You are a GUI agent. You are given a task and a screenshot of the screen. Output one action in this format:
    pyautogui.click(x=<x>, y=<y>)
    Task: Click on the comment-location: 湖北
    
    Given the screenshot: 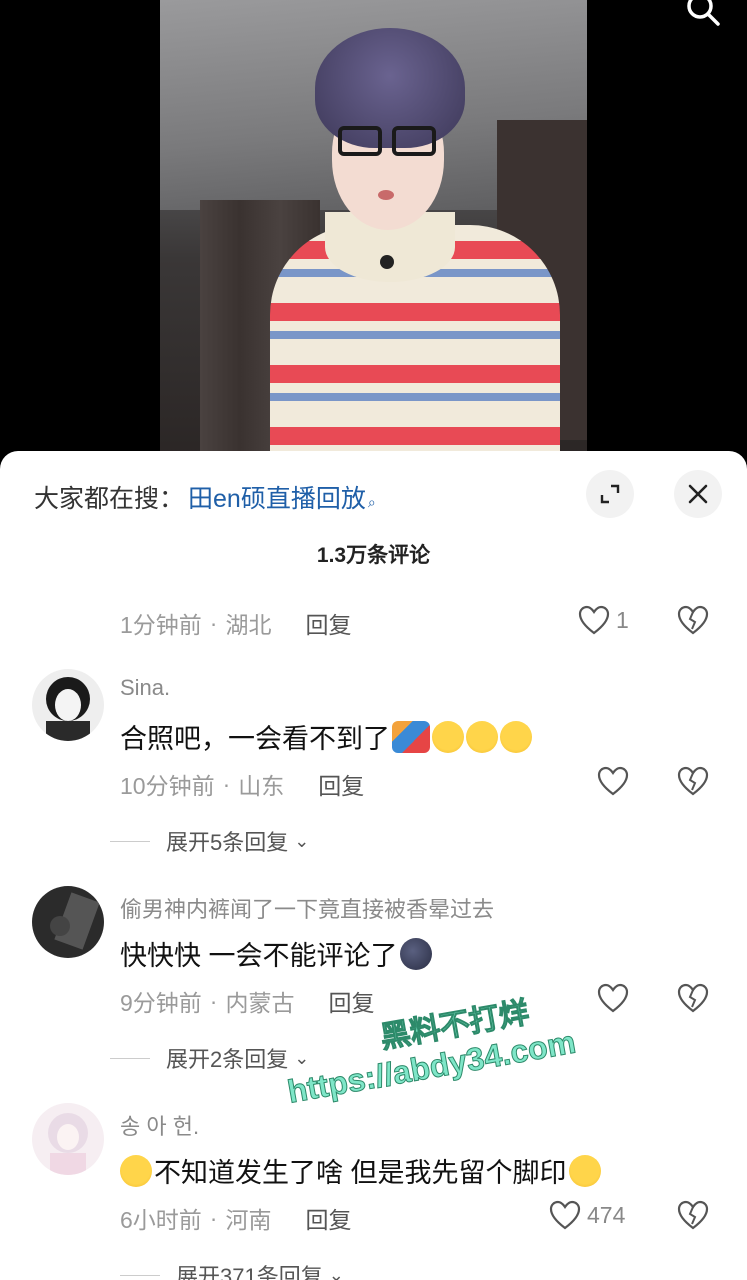 What is the action you would take?
    pyautogui.click(x=248, y=625)
    